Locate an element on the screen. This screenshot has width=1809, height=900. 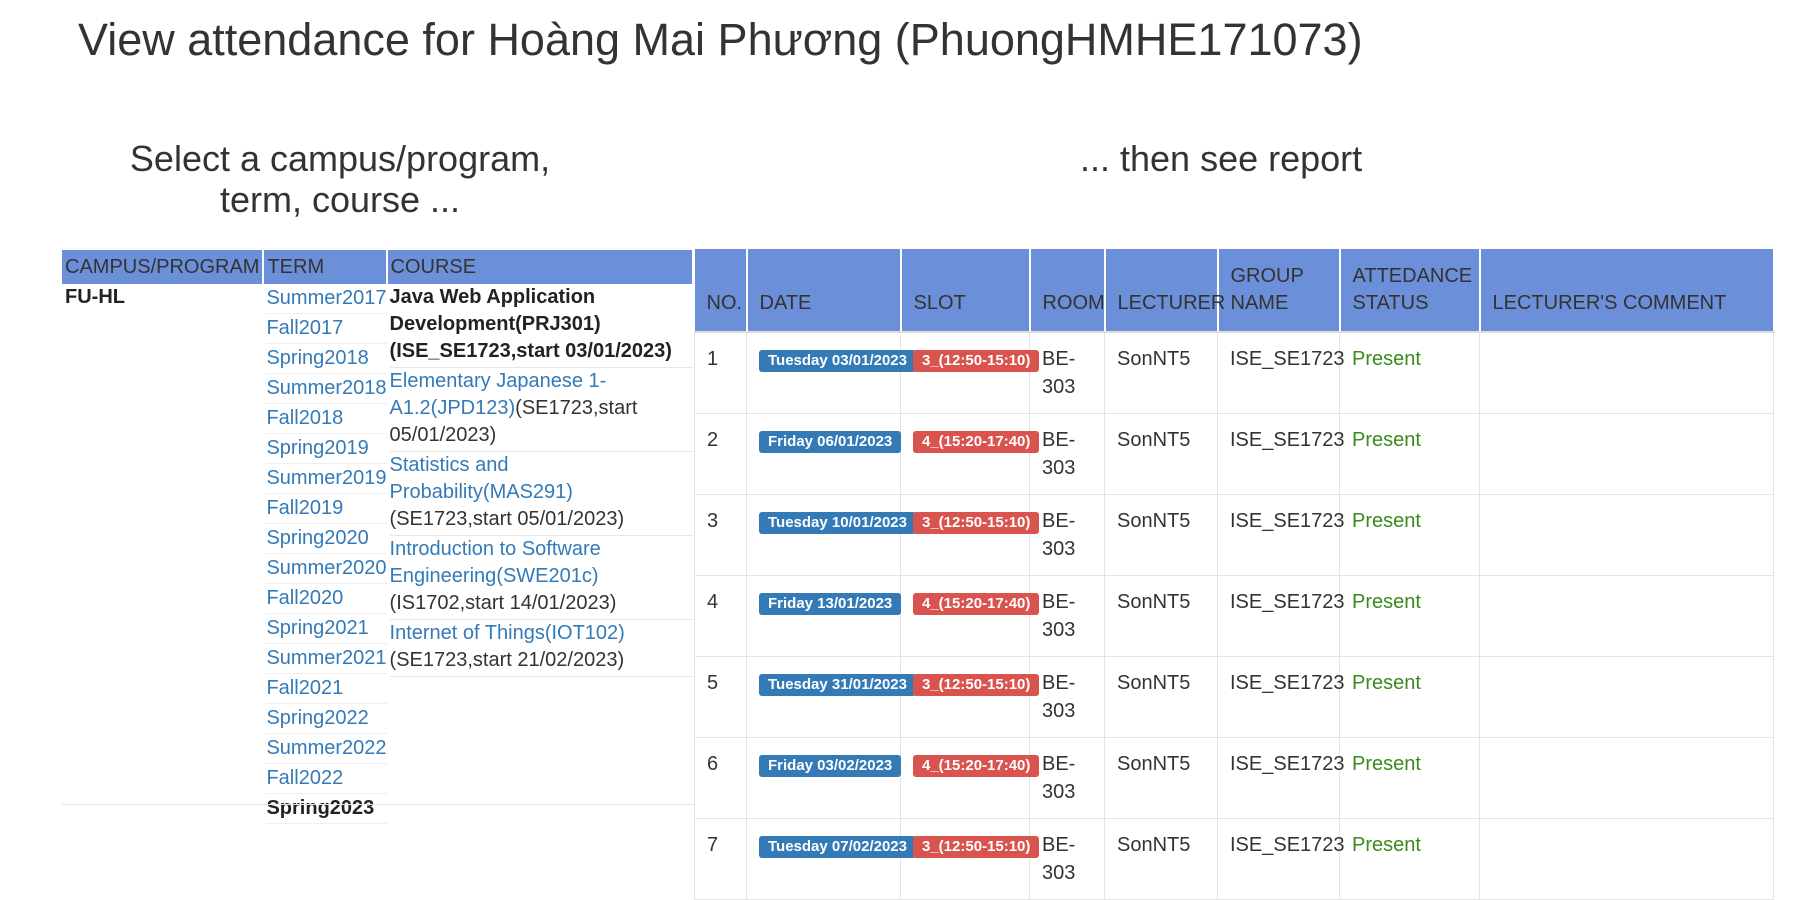
date-label-cell: Tuesday 07/02/2023 is located at coordinates (831, 859).